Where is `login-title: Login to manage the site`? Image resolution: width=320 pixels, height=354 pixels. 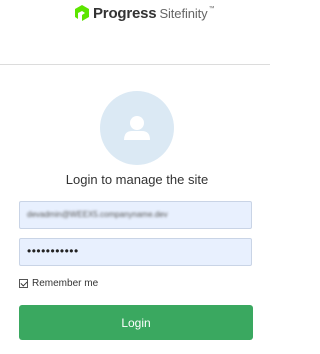
login-title: Login to manage the site is located at coordinates (137, 179).